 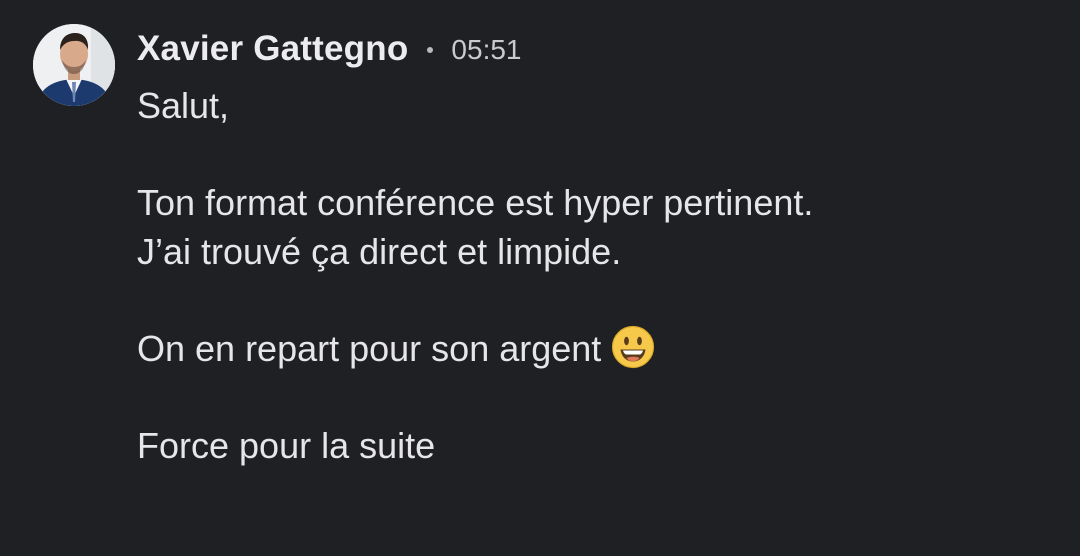 I want to click on message-line-with-emoji: On en repart pour son argent, so click(x=597, y=349).